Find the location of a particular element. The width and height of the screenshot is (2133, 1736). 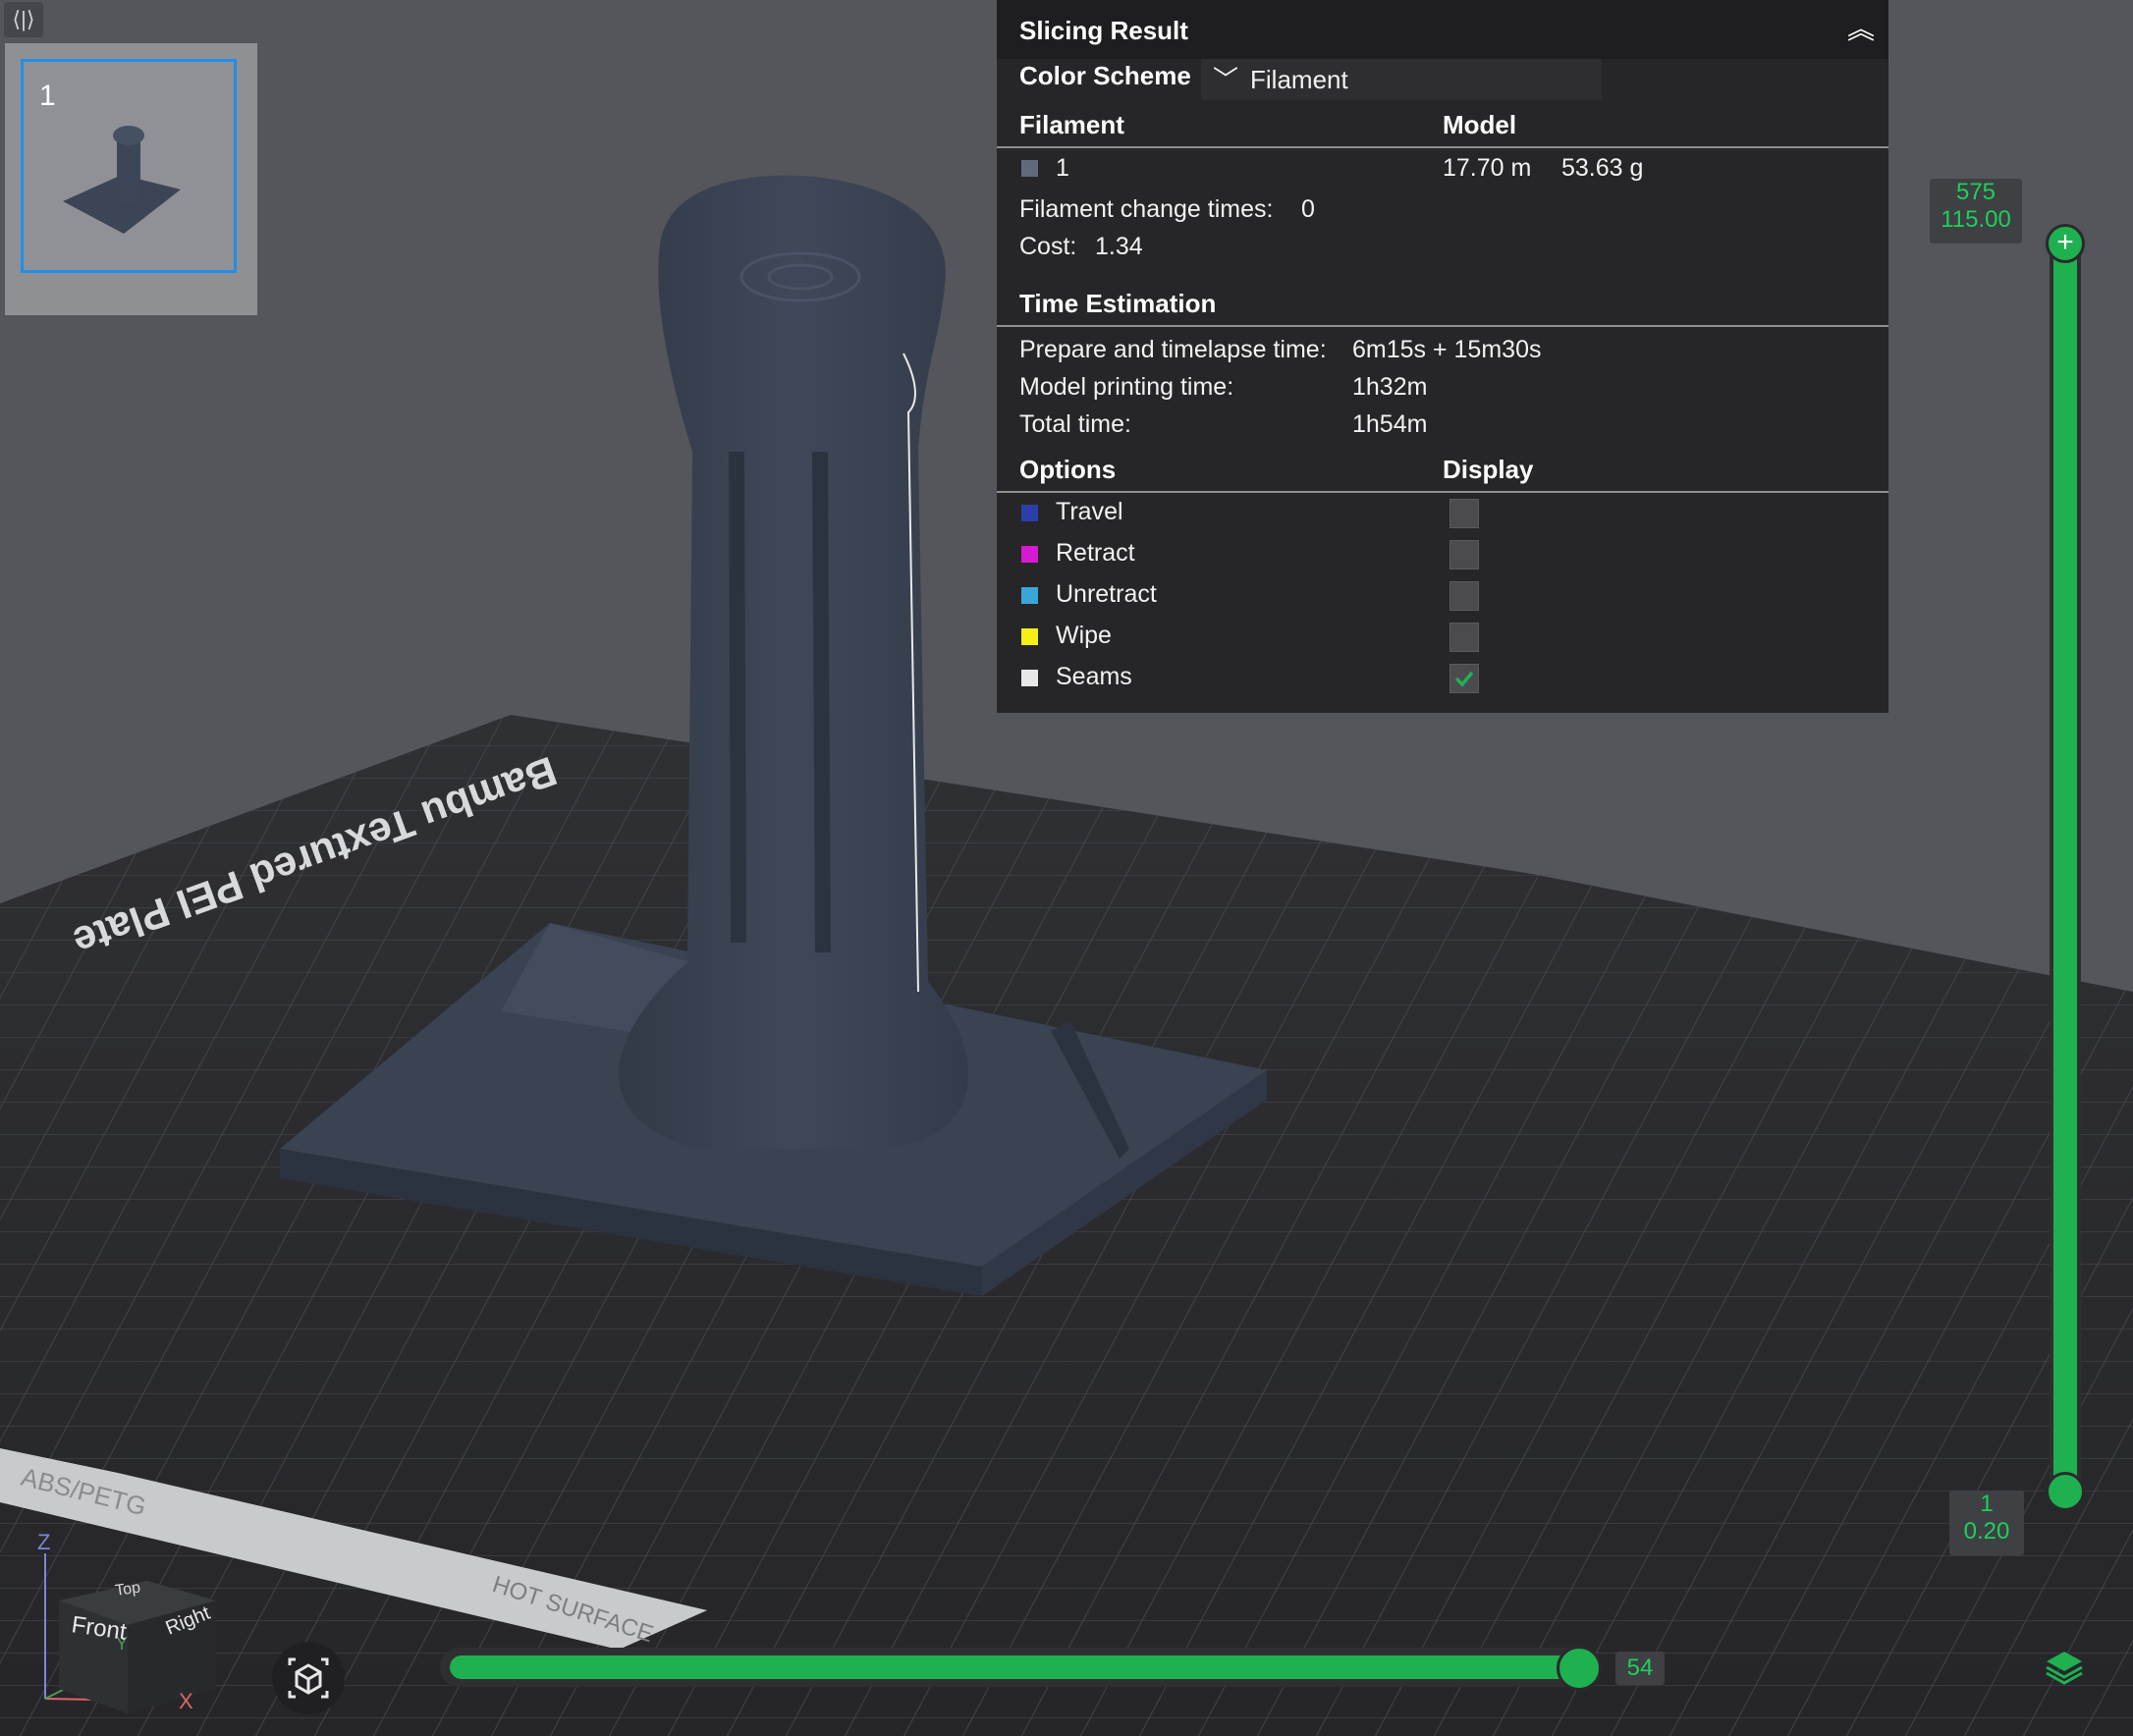

model-time-value: 1h32m is located at coordinates (1390, 387).